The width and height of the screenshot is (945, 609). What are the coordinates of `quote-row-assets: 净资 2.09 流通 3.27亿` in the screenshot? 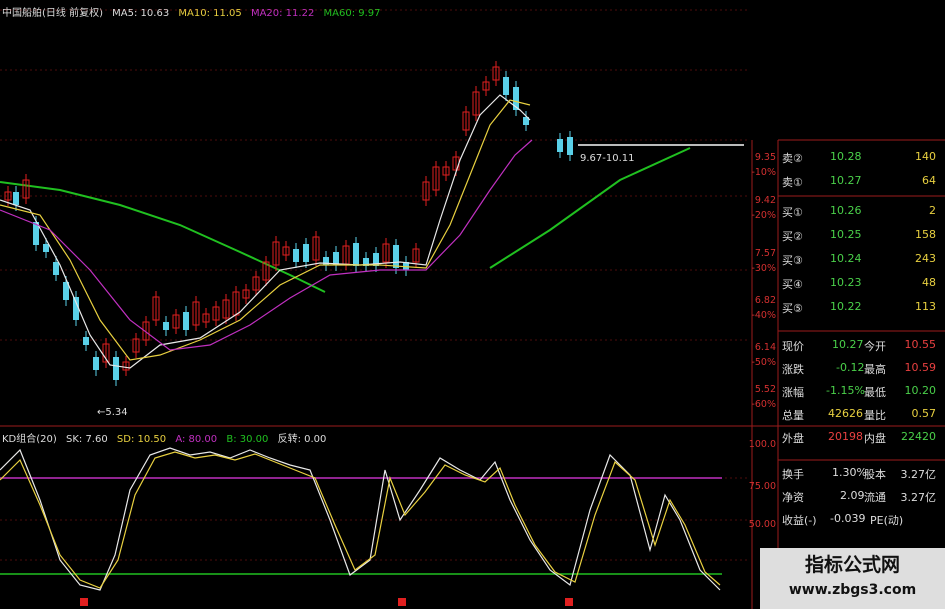 It's located at (859, 496).